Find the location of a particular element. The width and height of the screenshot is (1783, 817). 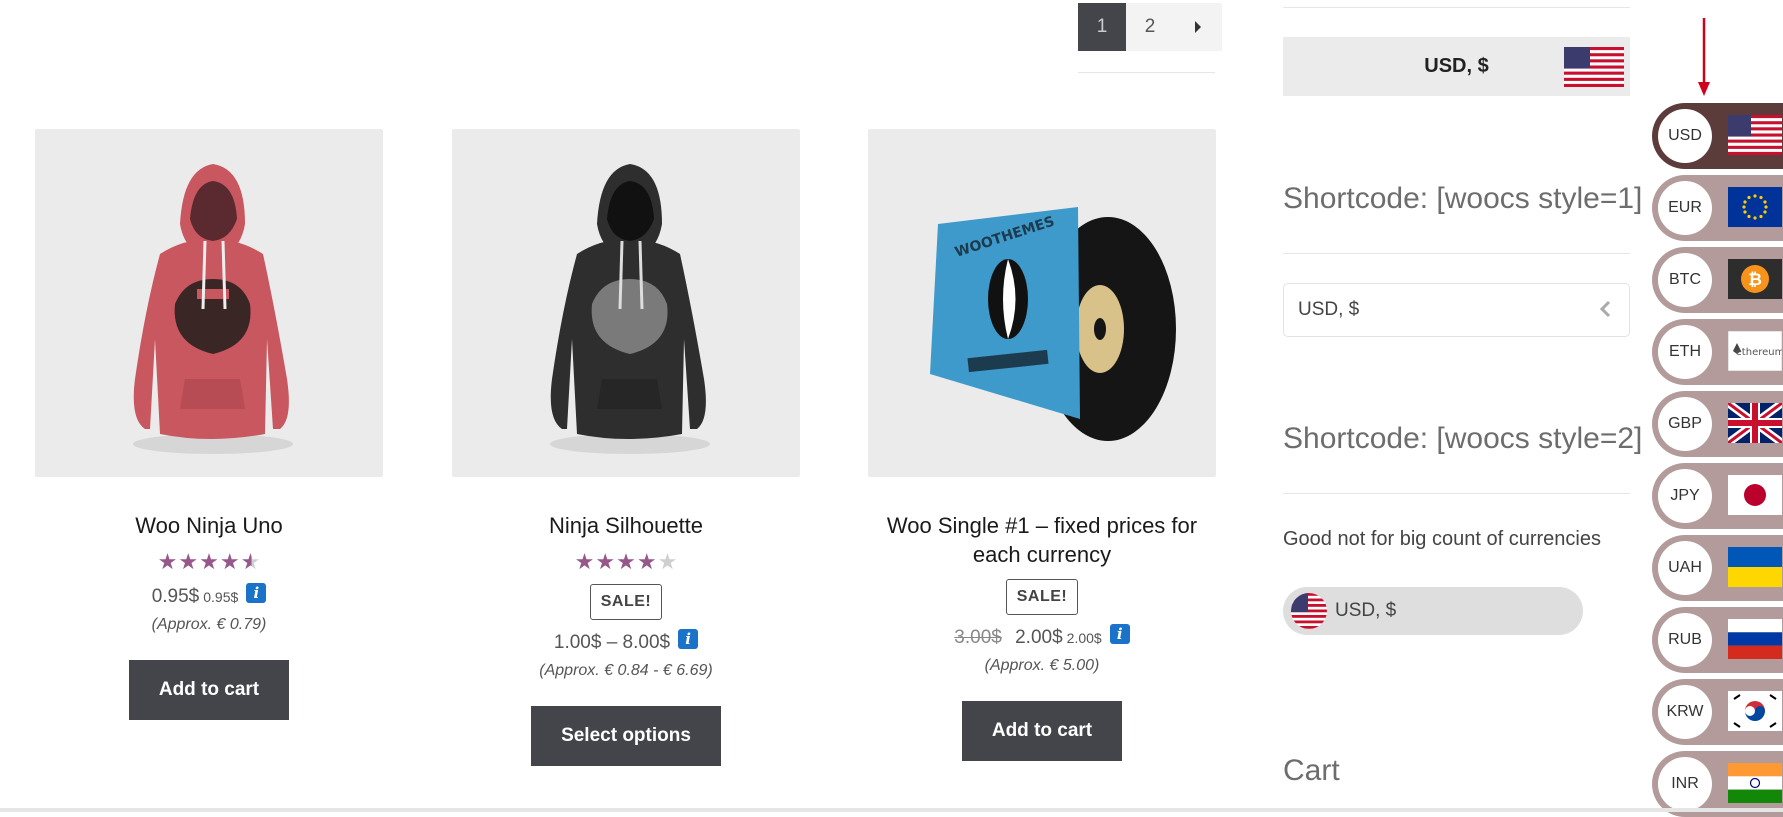

currency-code: USD is located at coordinates (1685, 136).